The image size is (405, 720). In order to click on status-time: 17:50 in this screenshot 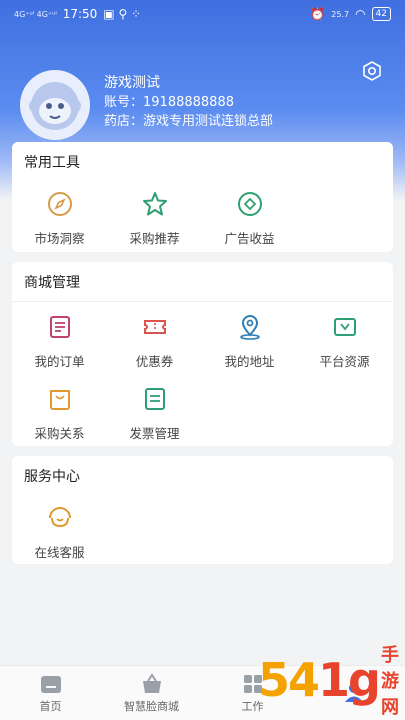, I will do `click(80, 14)`.